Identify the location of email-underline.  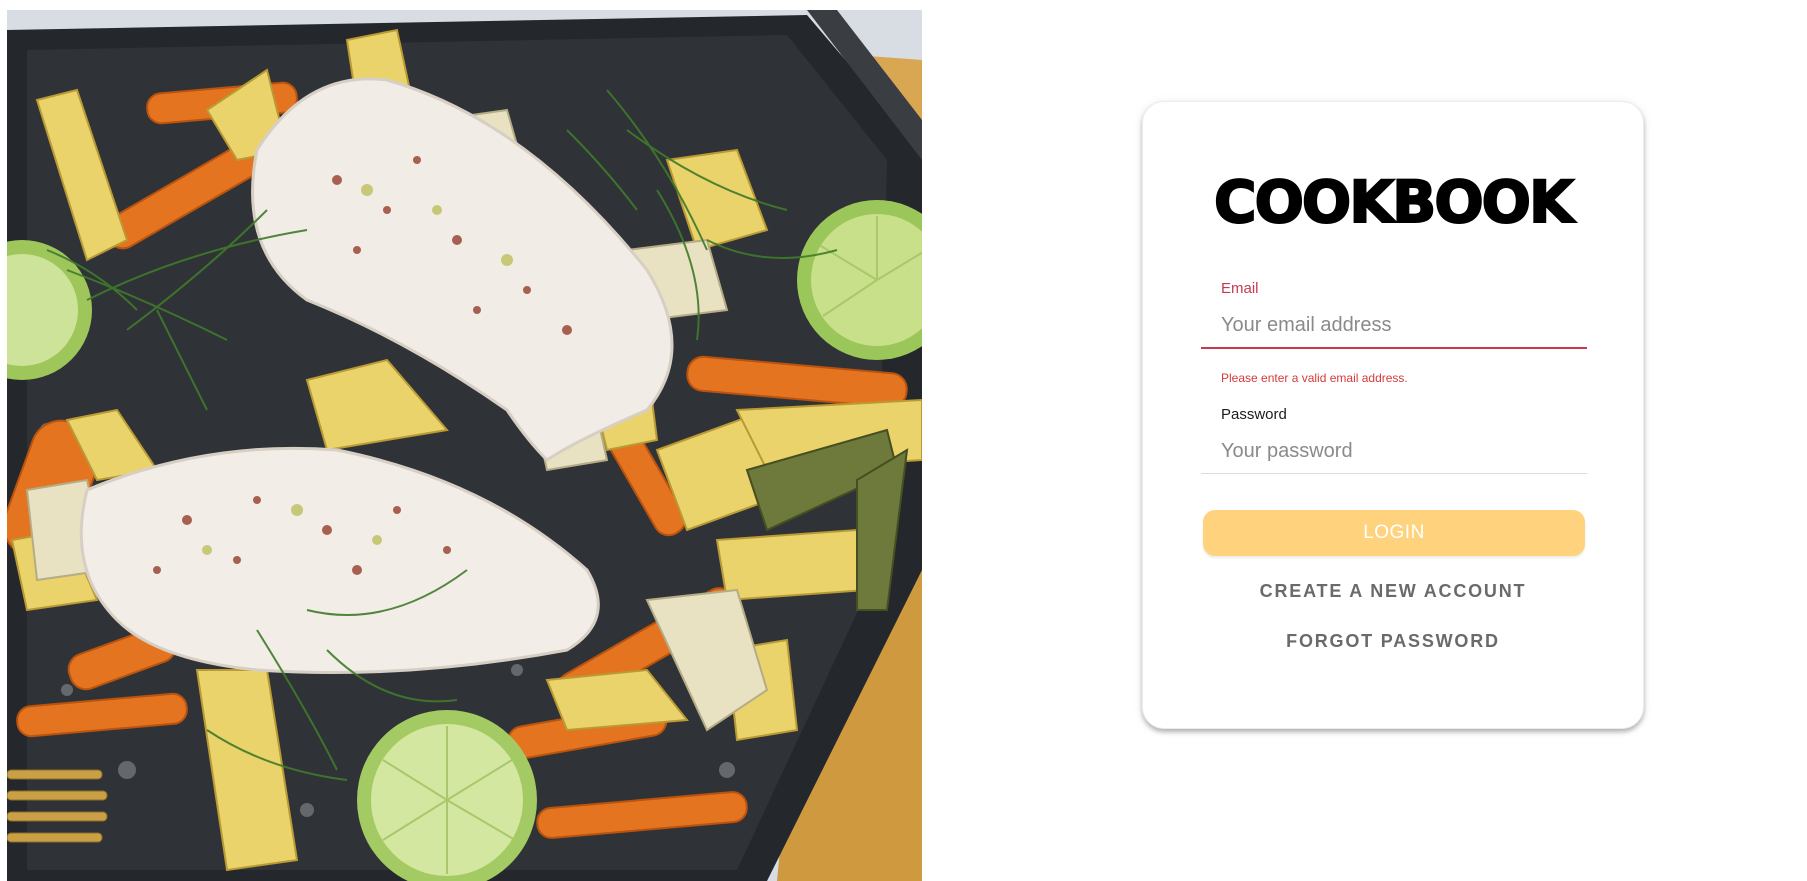
(1394, 348).